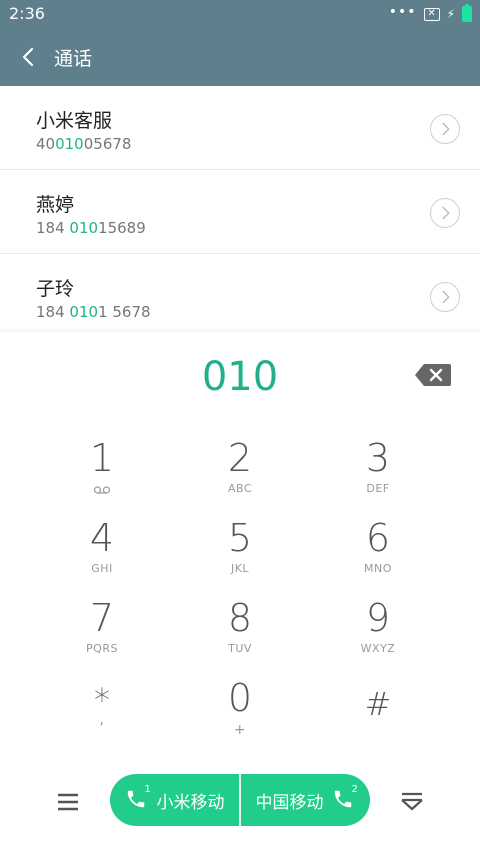 This screenshot has width=480, height=853. What do you see at coordinates (240, 296) in the screenshot?
I see `contact-result-item: 子玲 184 0101 5678` at bounding box center [240, 296].